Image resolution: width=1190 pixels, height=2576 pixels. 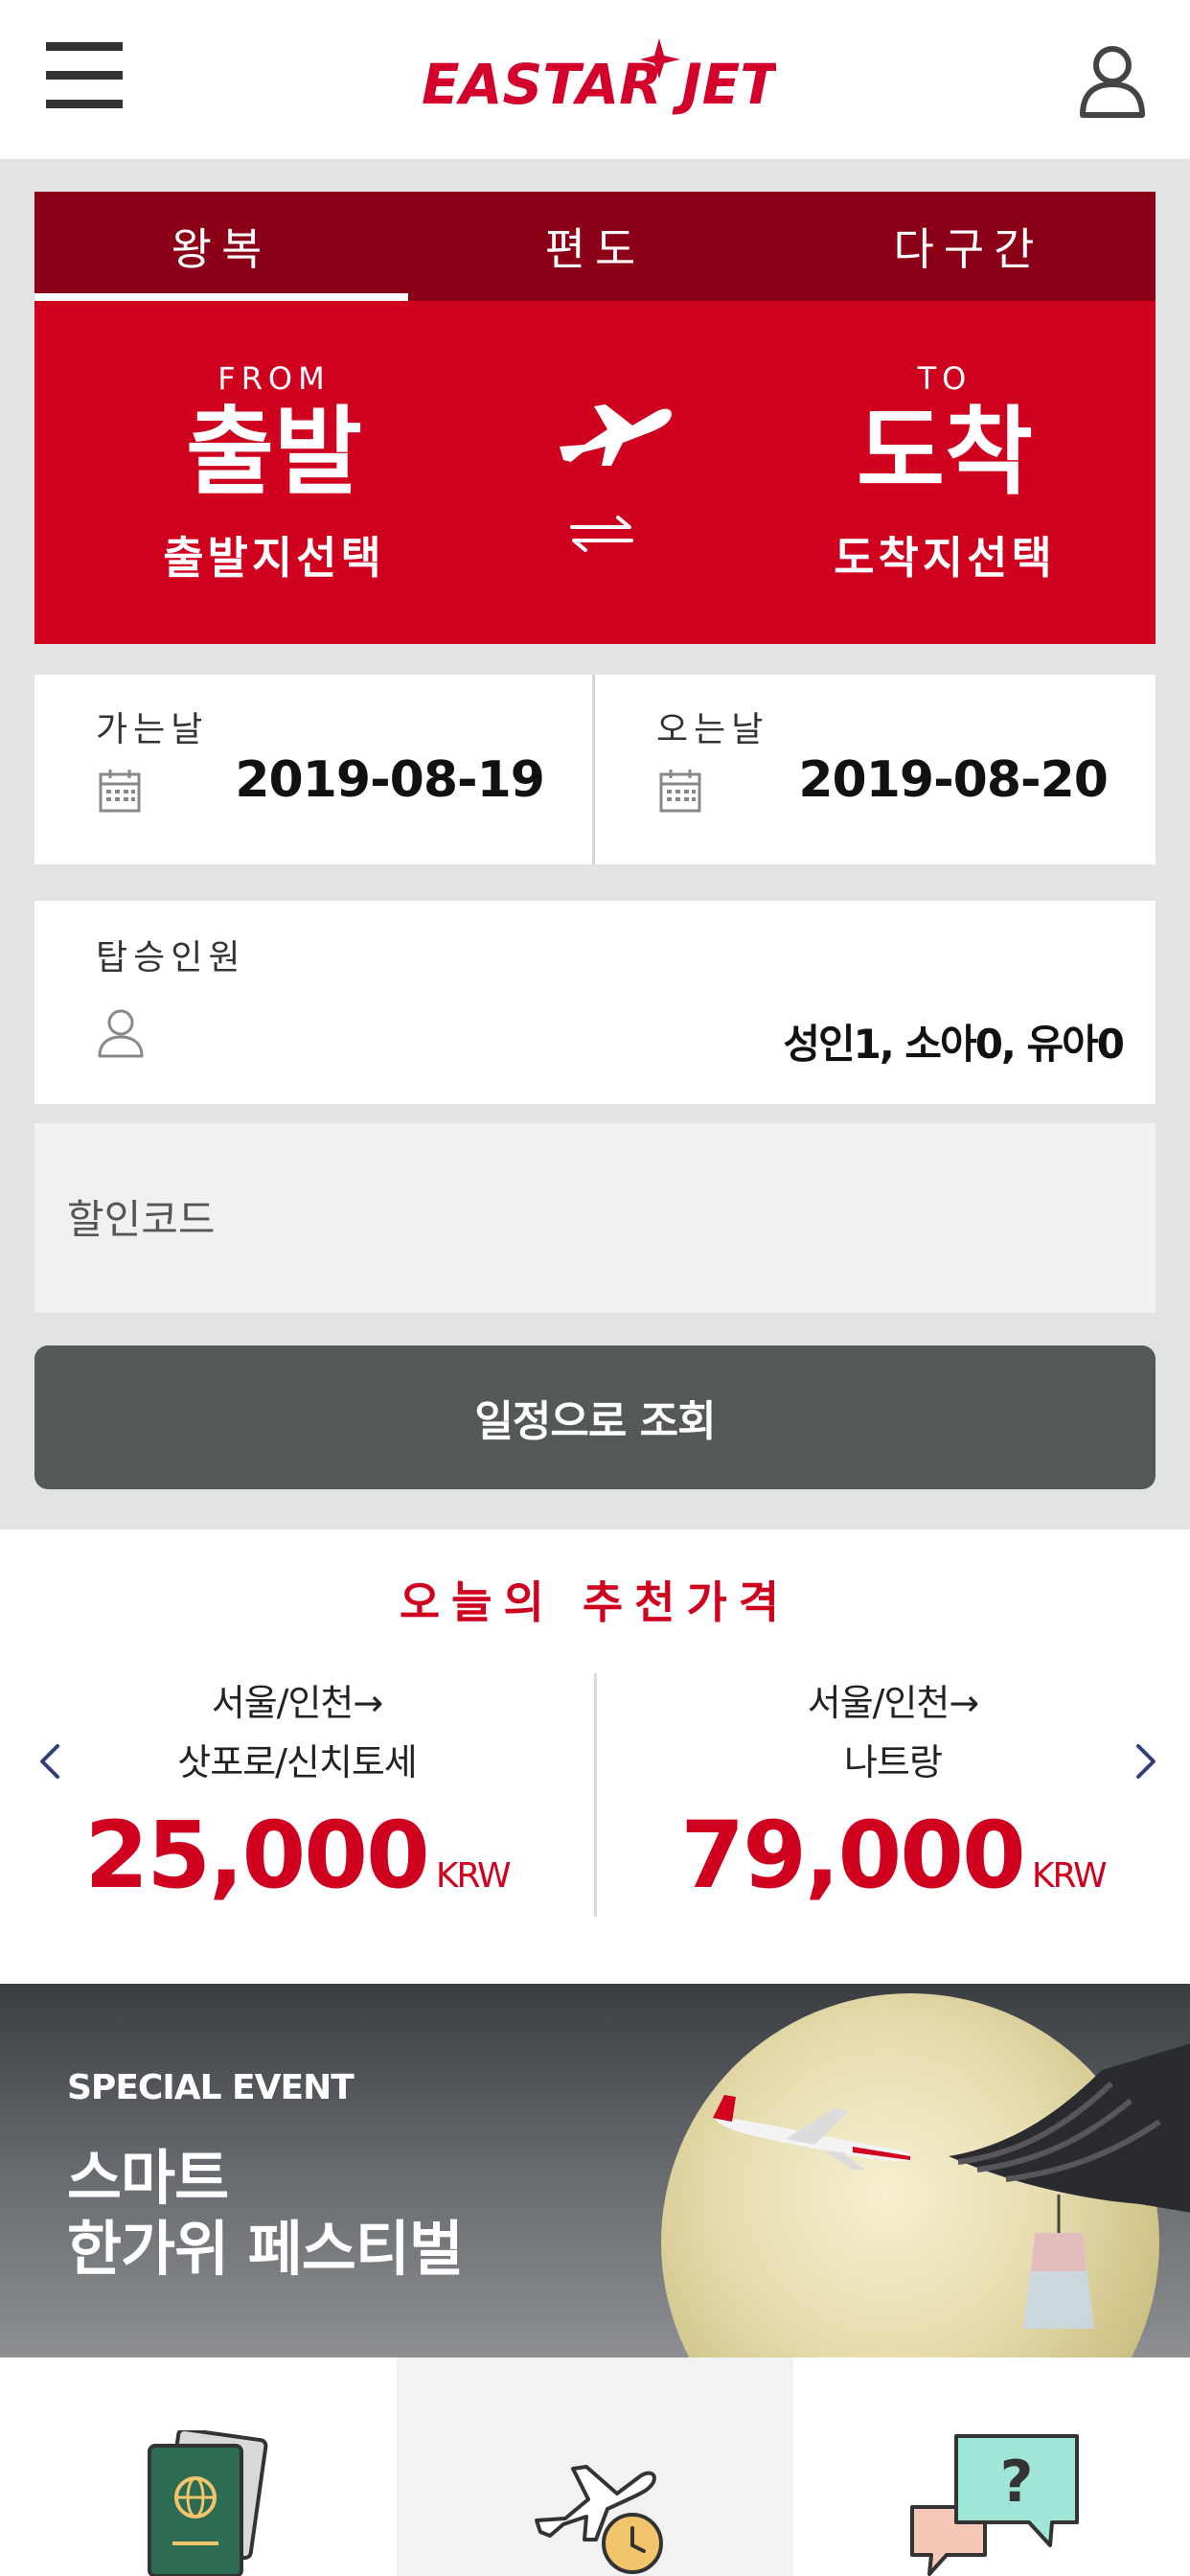 What do you see at coordinates (713, 729) in the screenshot?
I see `return-date-label: 오는날` at bounding box center [713, 729].